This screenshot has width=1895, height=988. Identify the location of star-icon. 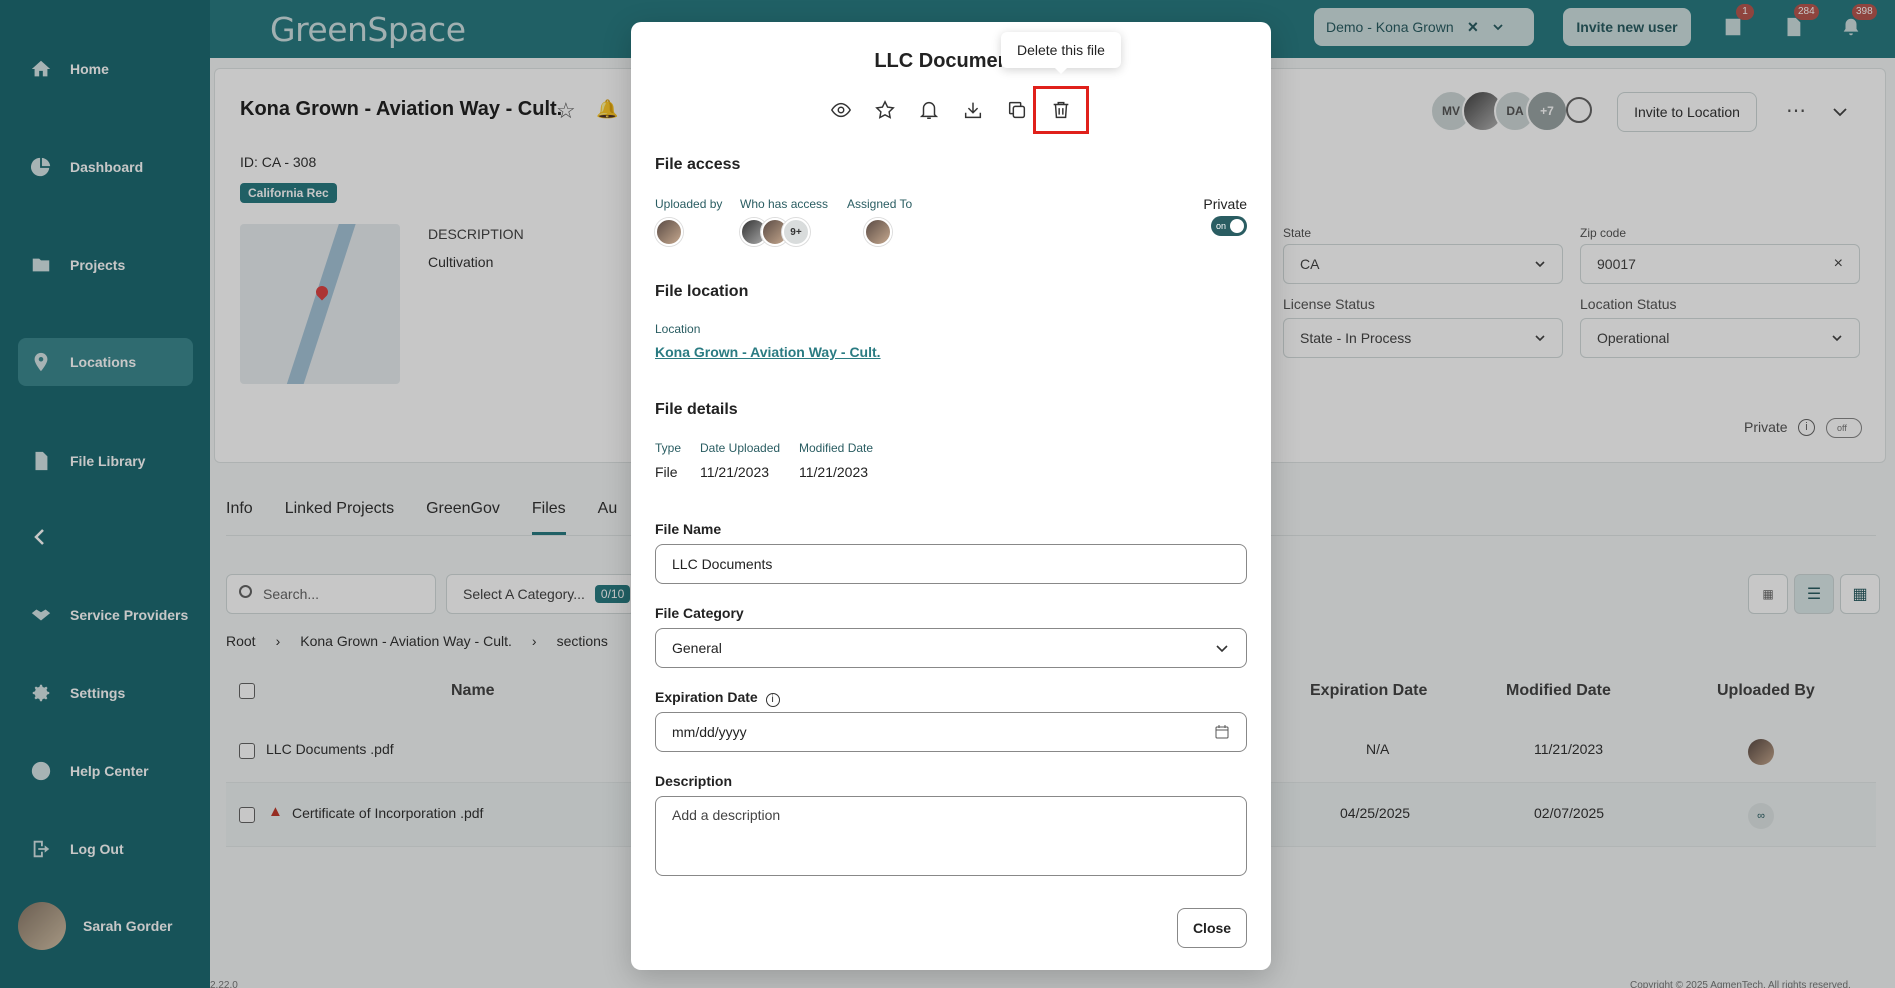
(885, 109).